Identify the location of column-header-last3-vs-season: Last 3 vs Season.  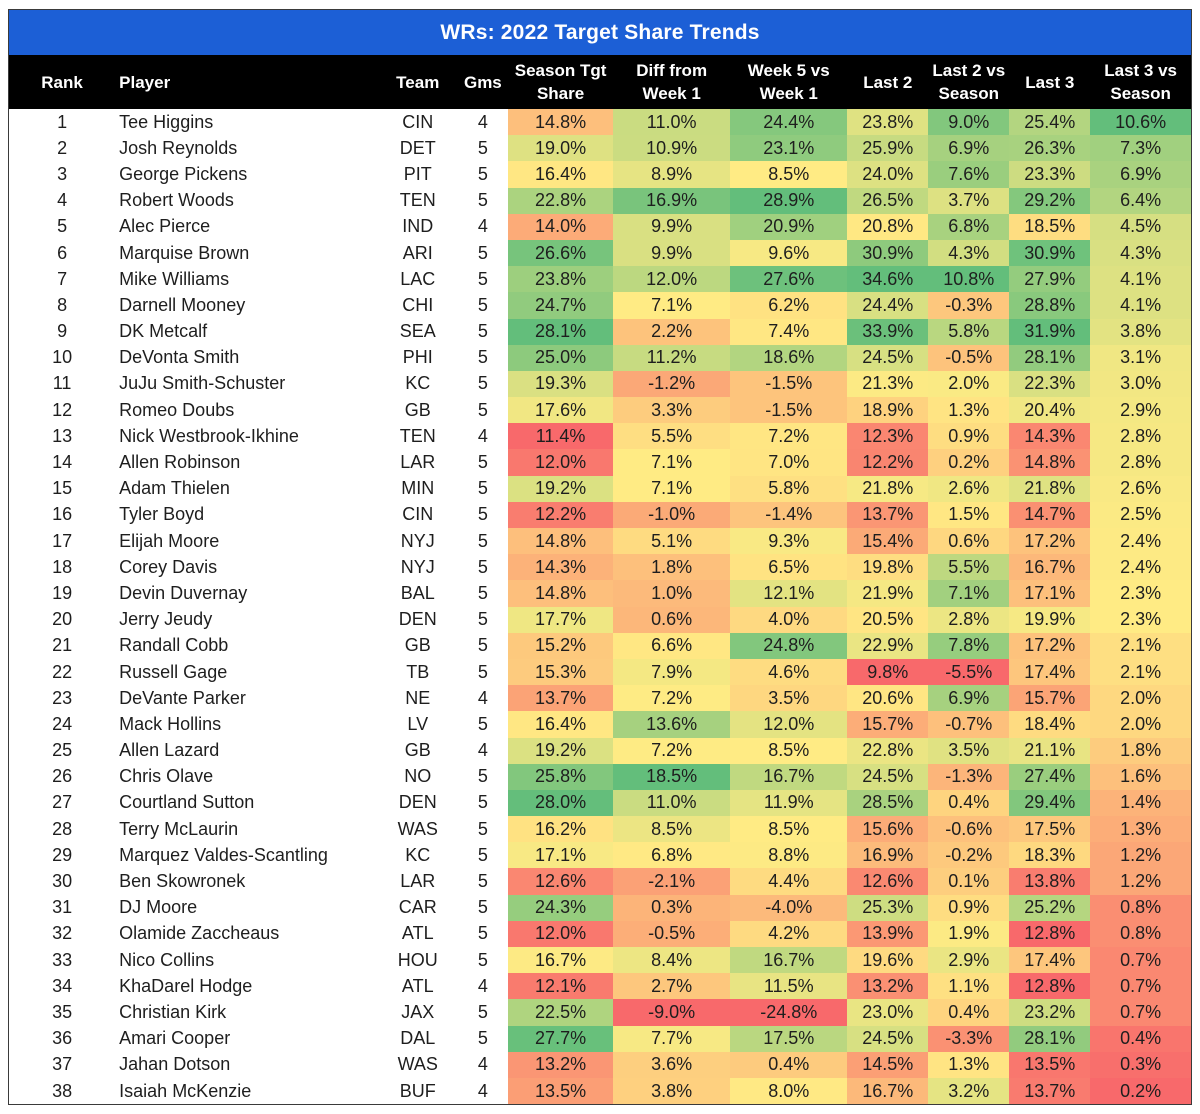
(1140, 82).